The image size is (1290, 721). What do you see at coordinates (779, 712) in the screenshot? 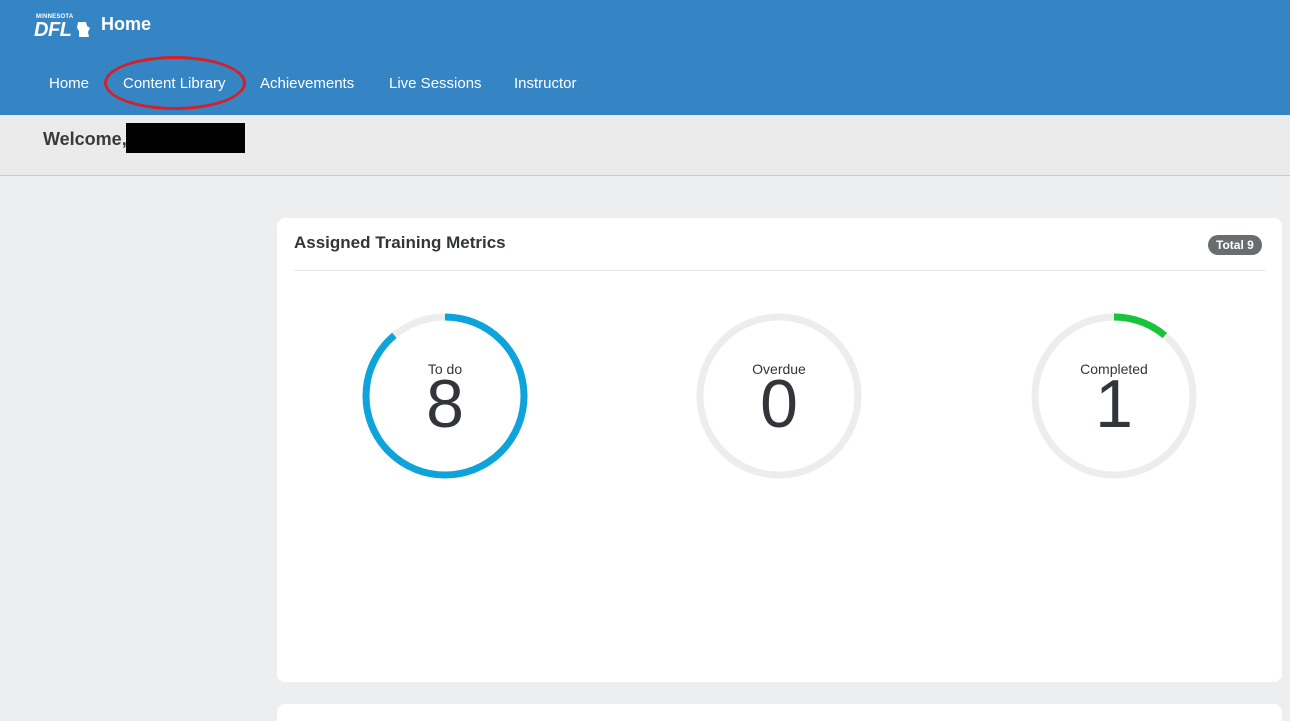
I see `secondary-card` at bounding box center [779, 712].